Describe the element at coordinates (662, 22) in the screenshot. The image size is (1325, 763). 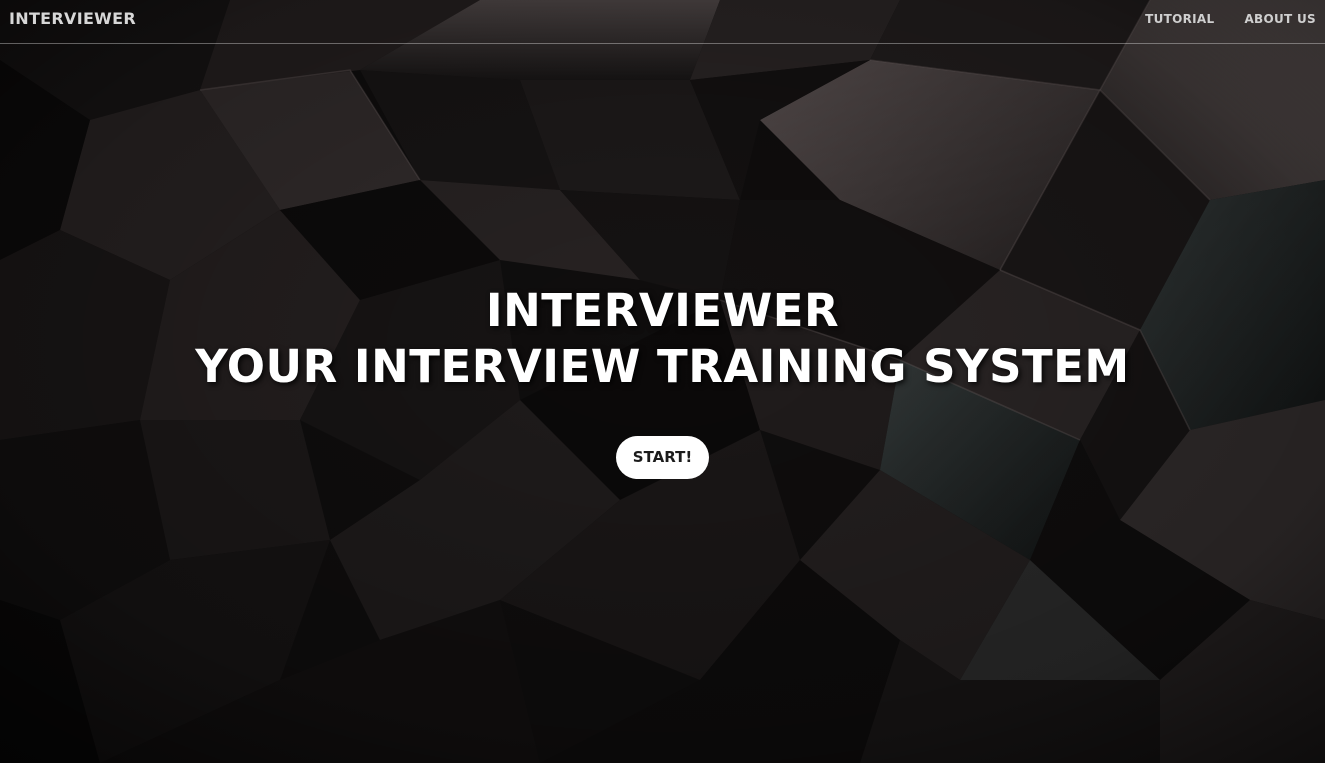
I see `top-navbar: INTERVIEWER TUTORIAL ABOUT US` at that location.